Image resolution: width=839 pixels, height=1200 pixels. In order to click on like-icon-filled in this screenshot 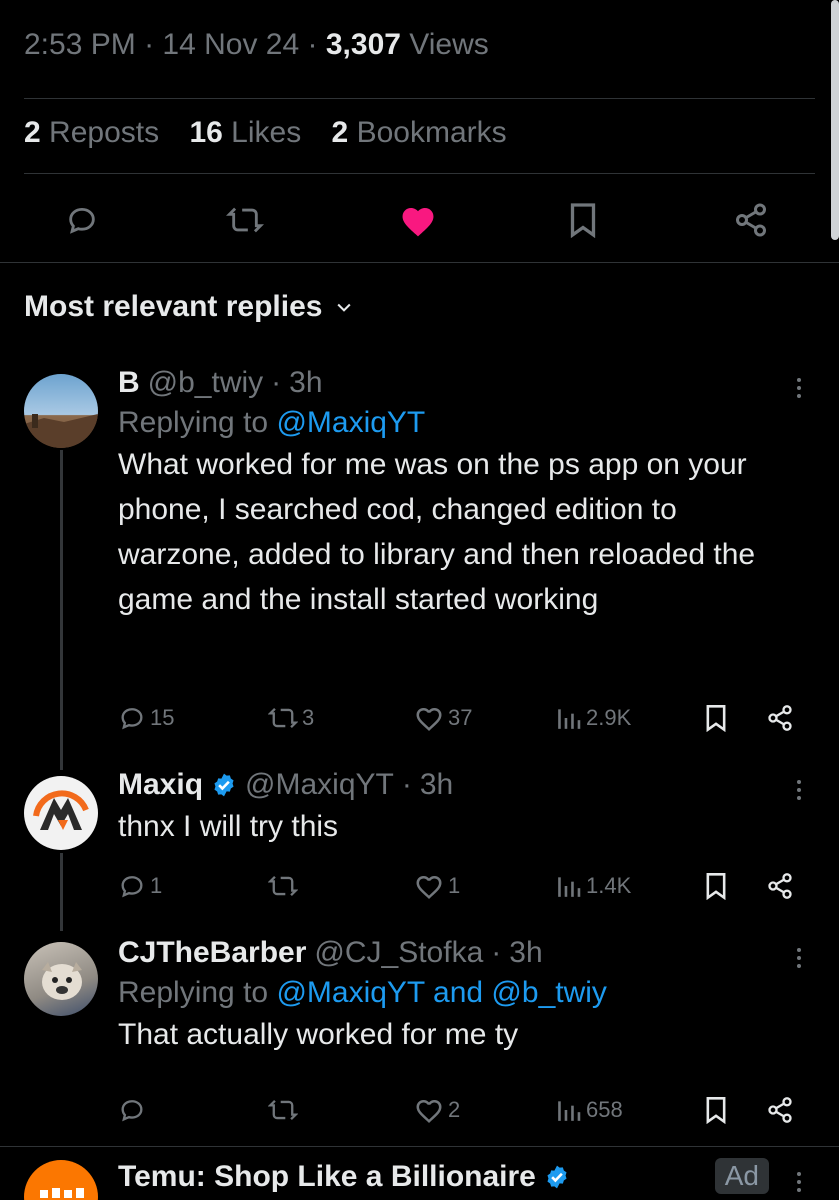, I will do `click(418, 222)`.